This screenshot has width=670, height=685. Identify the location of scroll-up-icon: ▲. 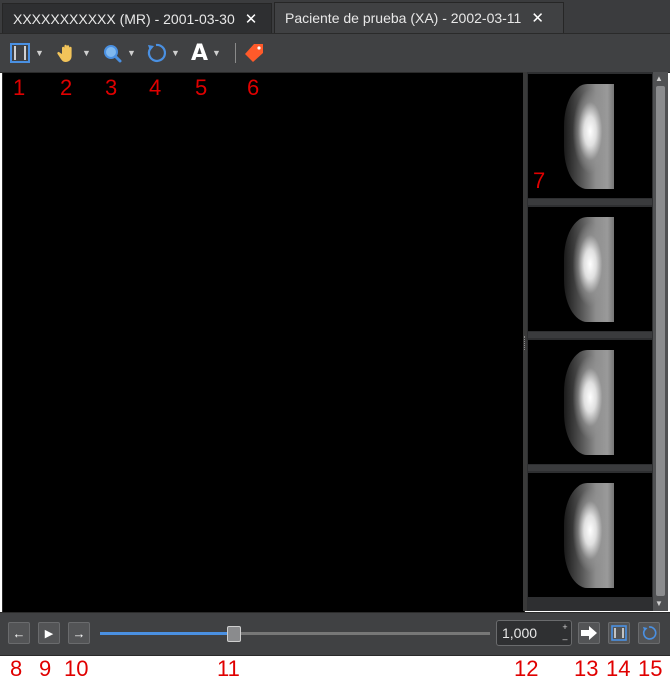
(659, 78).